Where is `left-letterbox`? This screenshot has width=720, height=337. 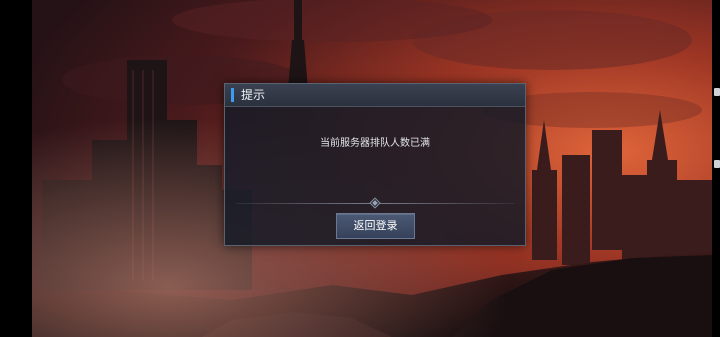 left-letterbox is located at coordinates (16, 168).